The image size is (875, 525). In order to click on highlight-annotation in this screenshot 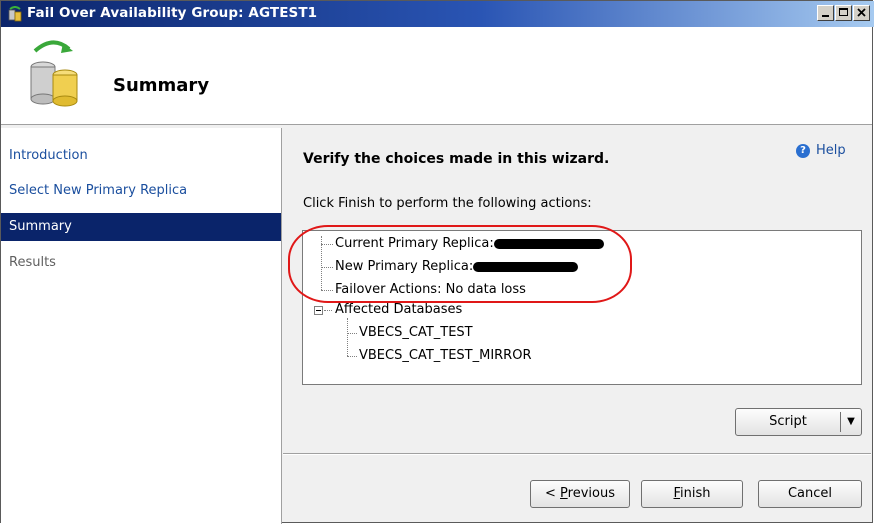, I will do `click(460, 264)`.